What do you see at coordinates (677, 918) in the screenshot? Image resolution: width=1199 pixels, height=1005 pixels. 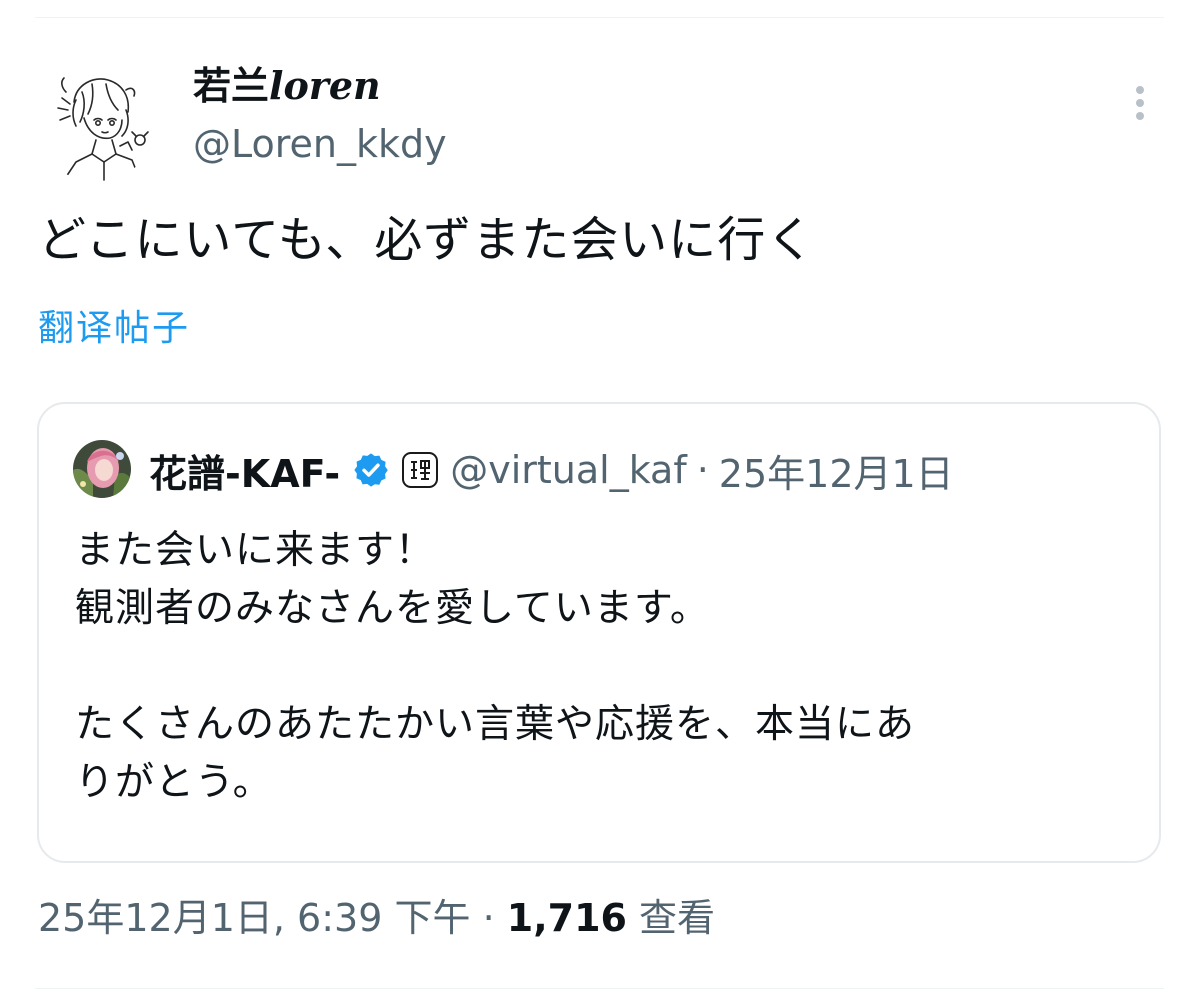 I see `views-label: 查看` at bounding box center [677, 918].